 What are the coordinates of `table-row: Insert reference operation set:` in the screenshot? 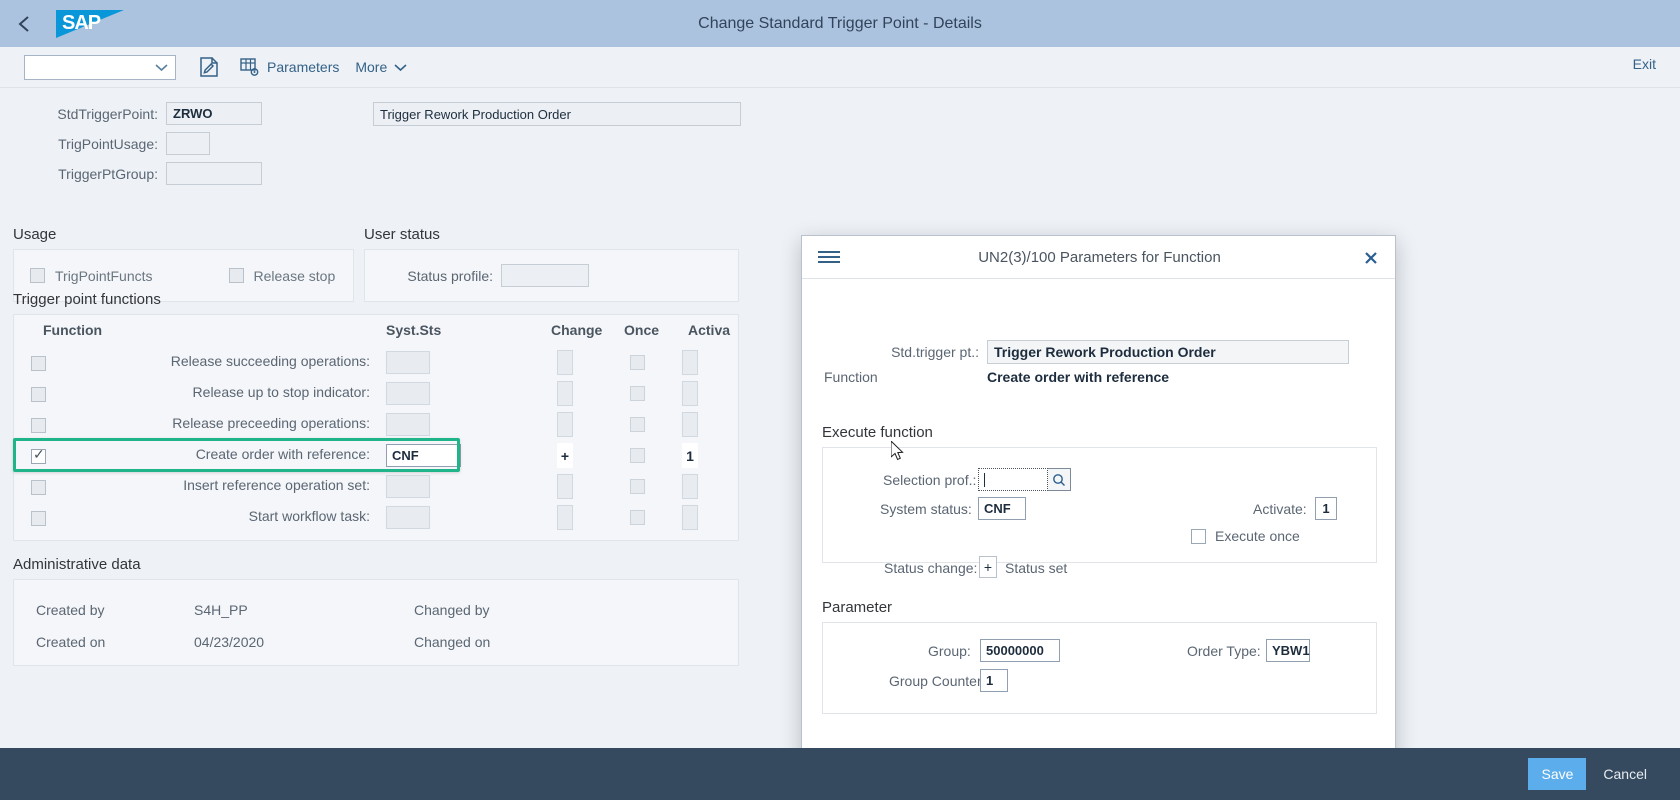 It's located at (376, 488).